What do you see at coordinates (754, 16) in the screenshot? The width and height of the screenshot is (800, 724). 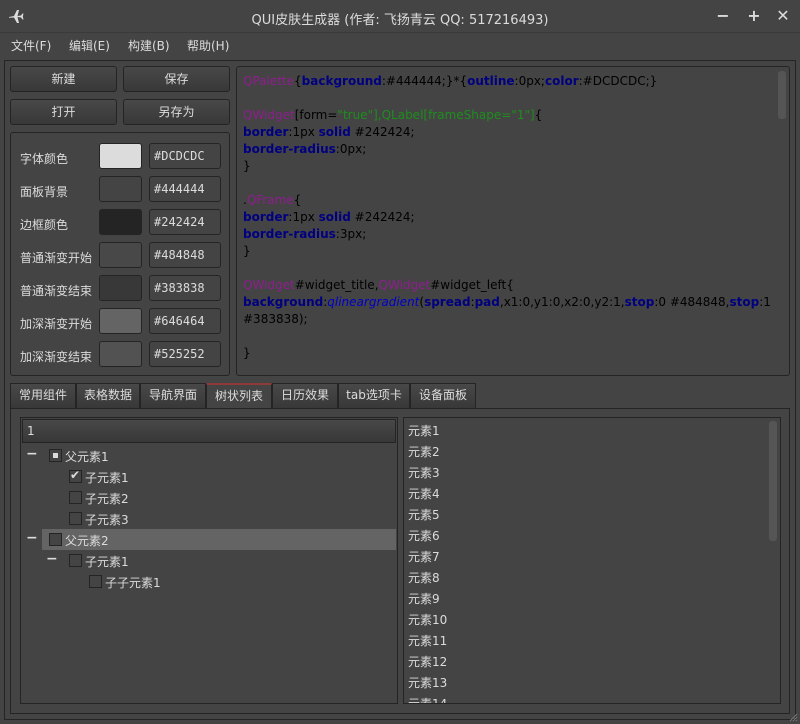 I see `maximize-button: +` at bounding box center [754, 16].